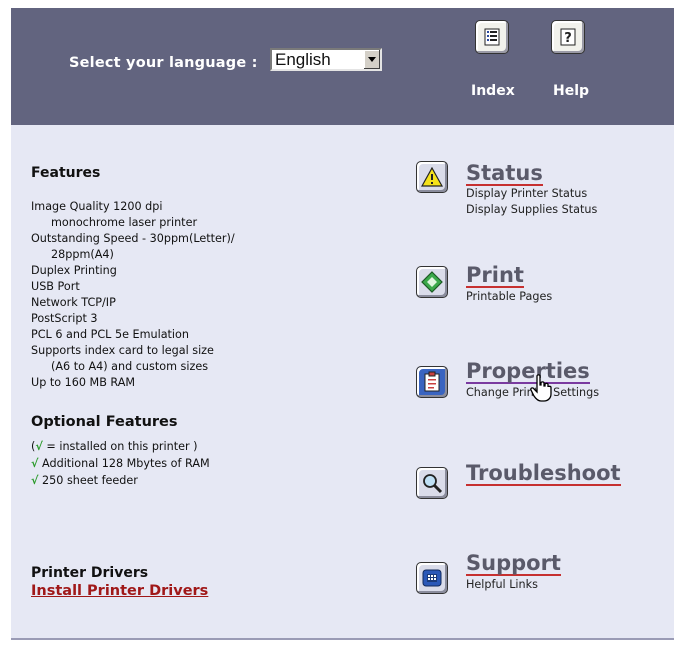 The height and width of the screenshot is (645, 674). I want to click on index-label: Index, so click(493, 91).